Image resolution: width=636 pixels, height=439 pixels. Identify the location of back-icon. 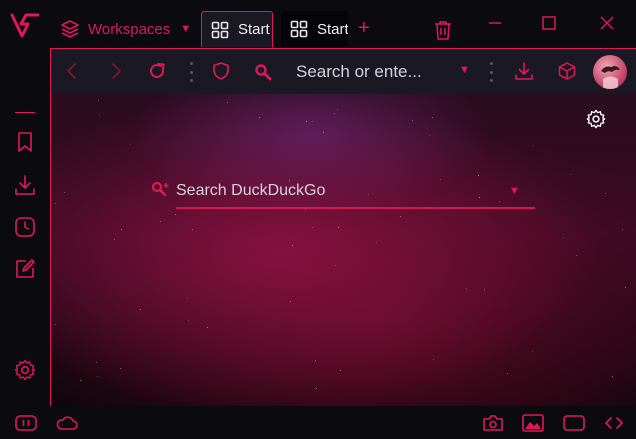
(72, 71).